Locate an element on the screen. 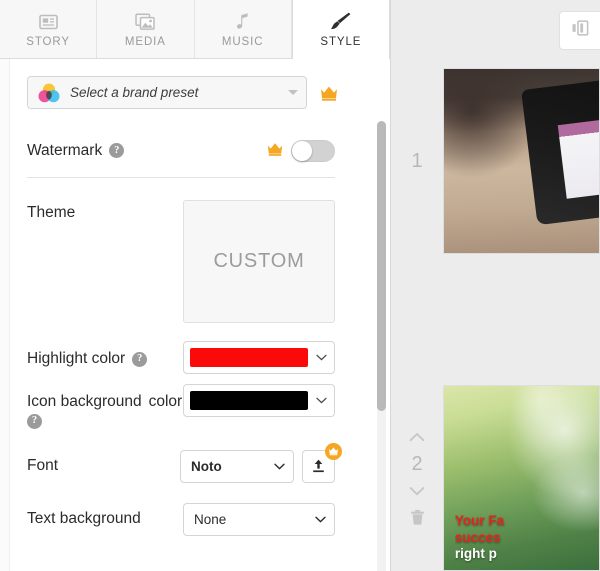 This screenshot has height=571, width=600. slide-caption-line: right p is located at coordinates (475, 554).